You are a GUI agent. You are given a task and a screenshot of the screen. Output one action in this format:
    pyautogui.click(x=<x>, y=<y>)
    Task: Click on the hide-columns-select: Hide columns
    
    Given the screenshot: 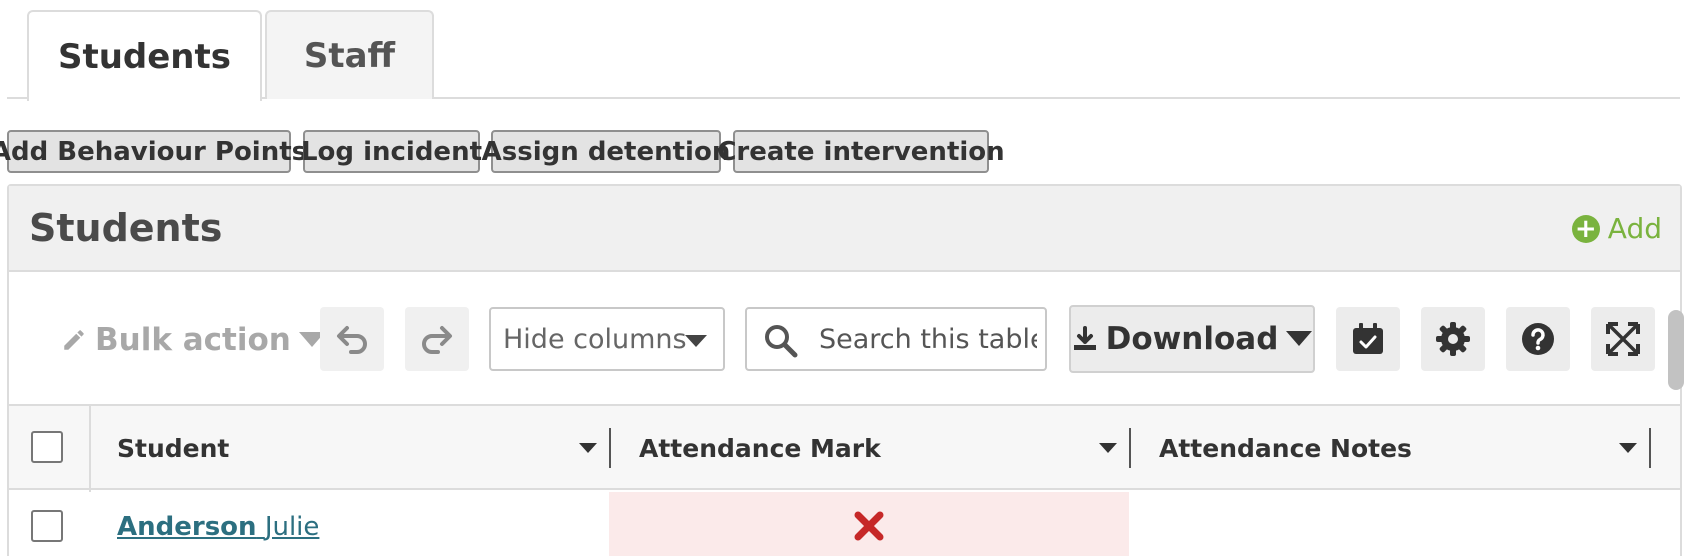 What is the action you would take?
    pyautogui.click(x=607, y=339)
    